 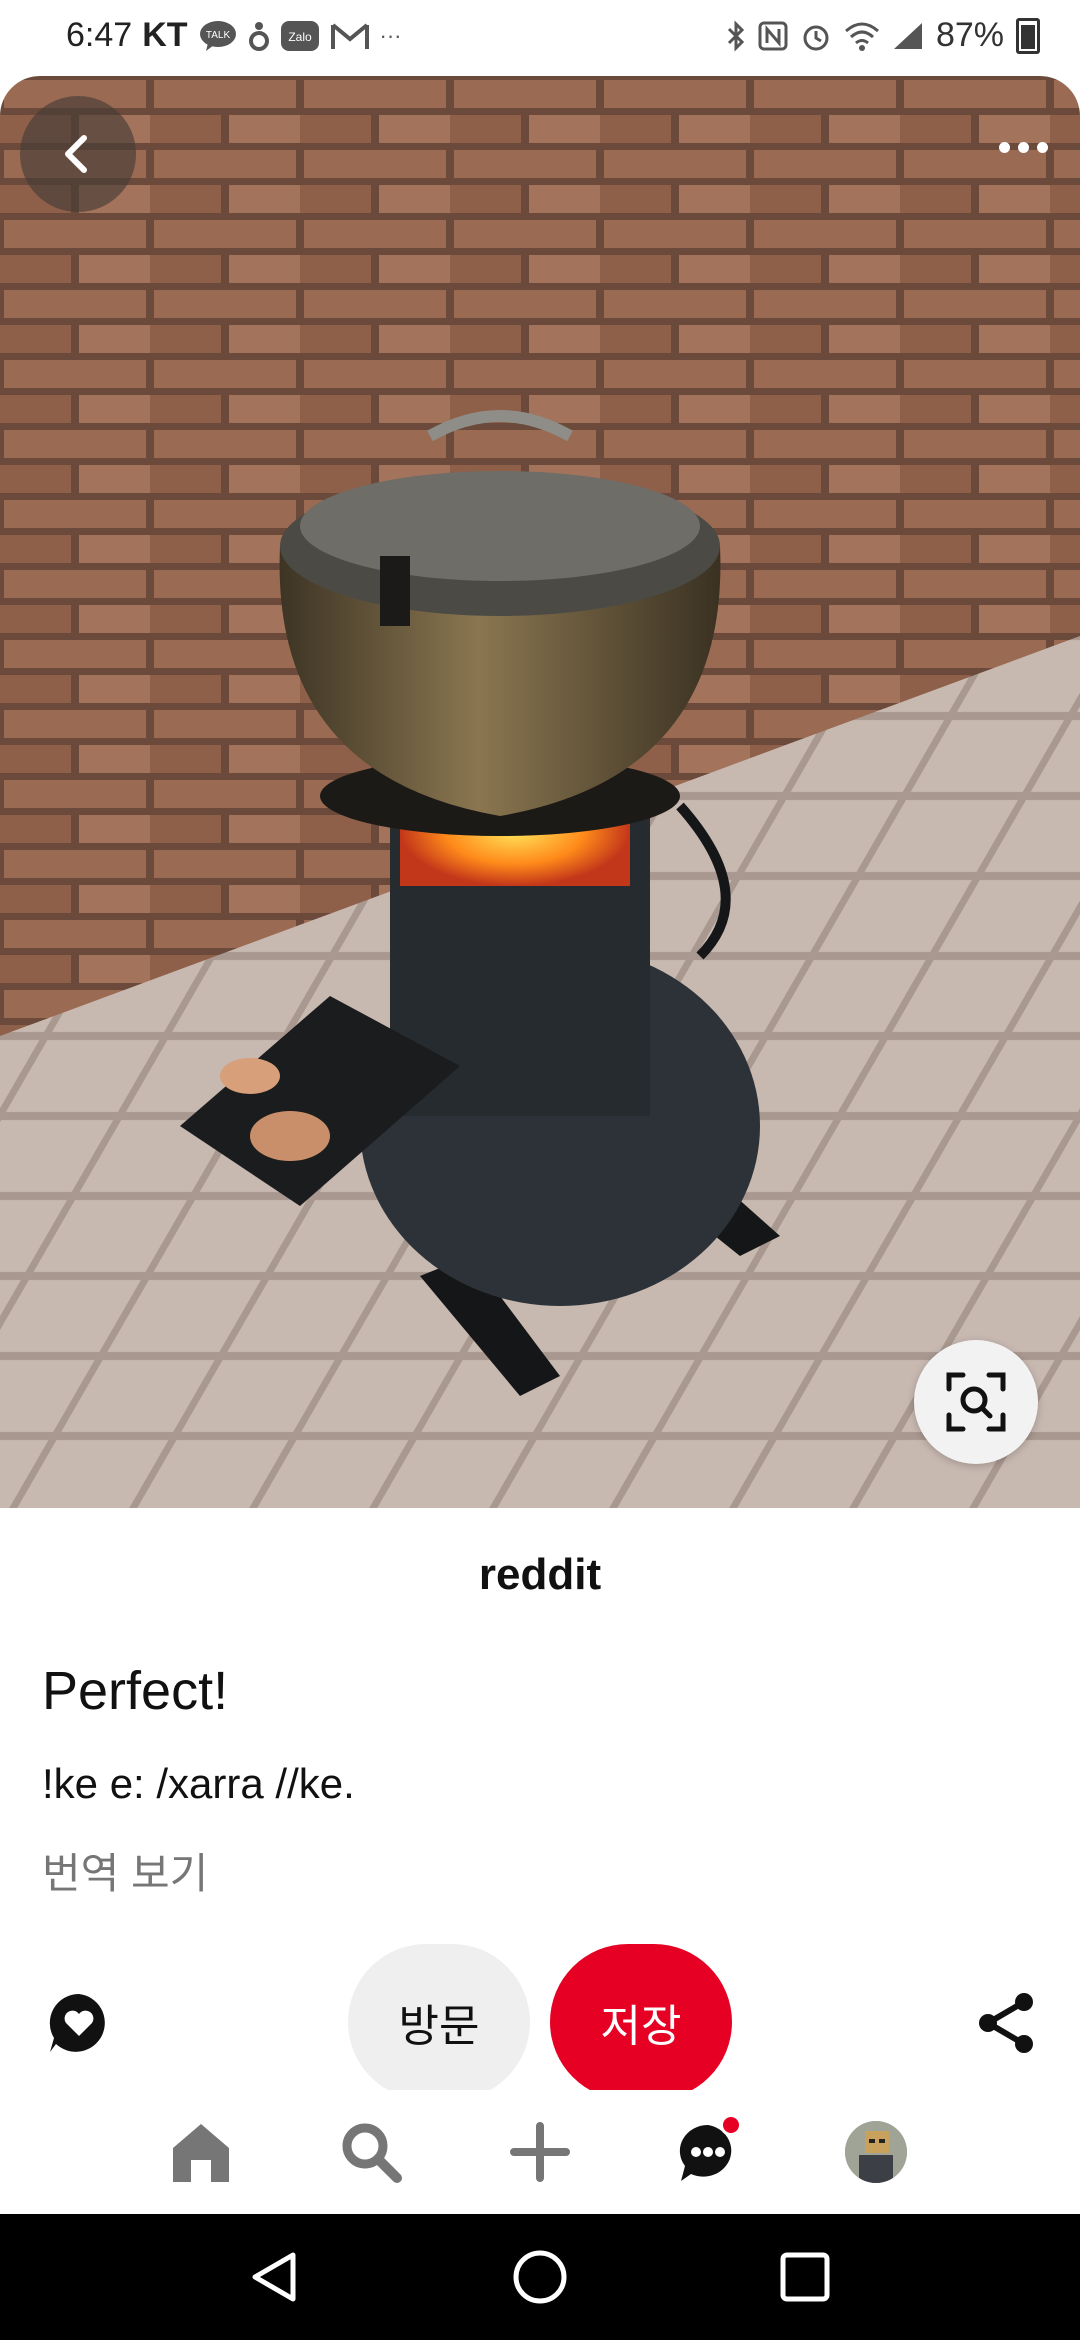 What do you see at coordinates (862, 36) in the screenshot?
I see `wifi-icon` at bounding box center [862, 36].